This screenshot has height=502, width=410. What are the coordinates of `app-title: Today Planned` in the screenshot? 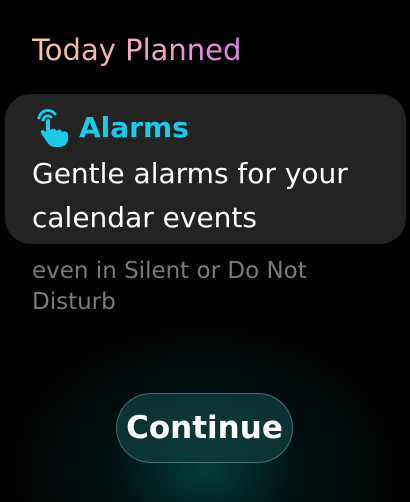 It's located at (137, 50).